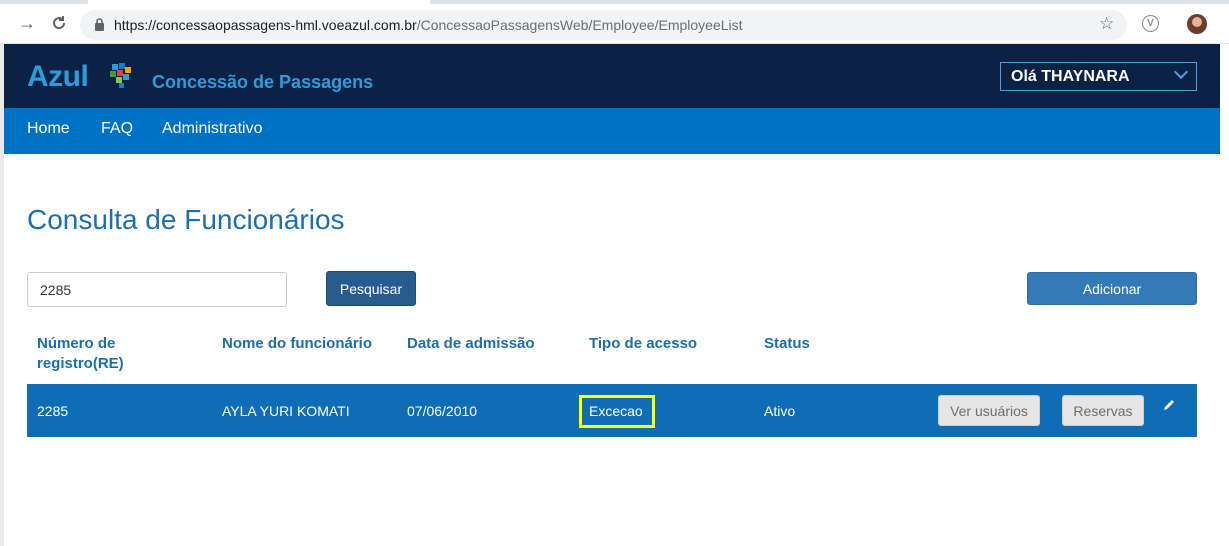 The width and height of the screenshot is (1229, 546). I want to click on column-header-status: Status, so click(787, 343).